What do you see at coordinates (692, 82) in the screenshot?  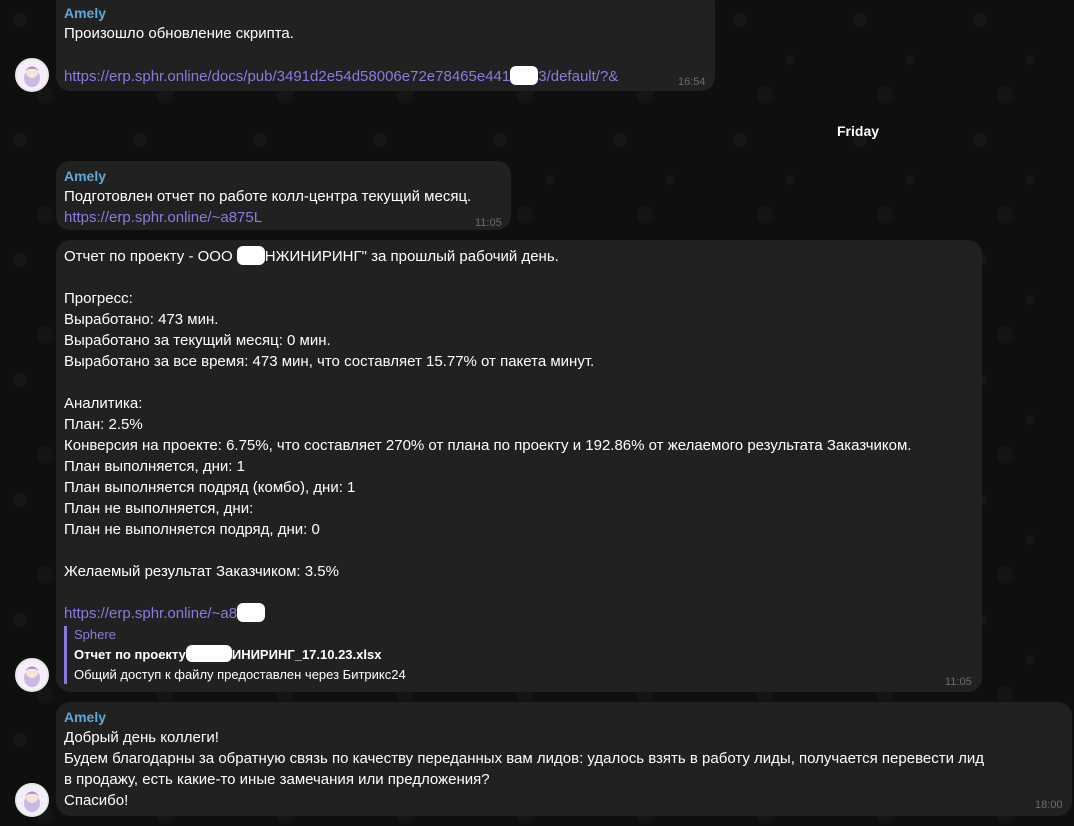 I see `message-time: 16:54` at bounding box center [692, 82].